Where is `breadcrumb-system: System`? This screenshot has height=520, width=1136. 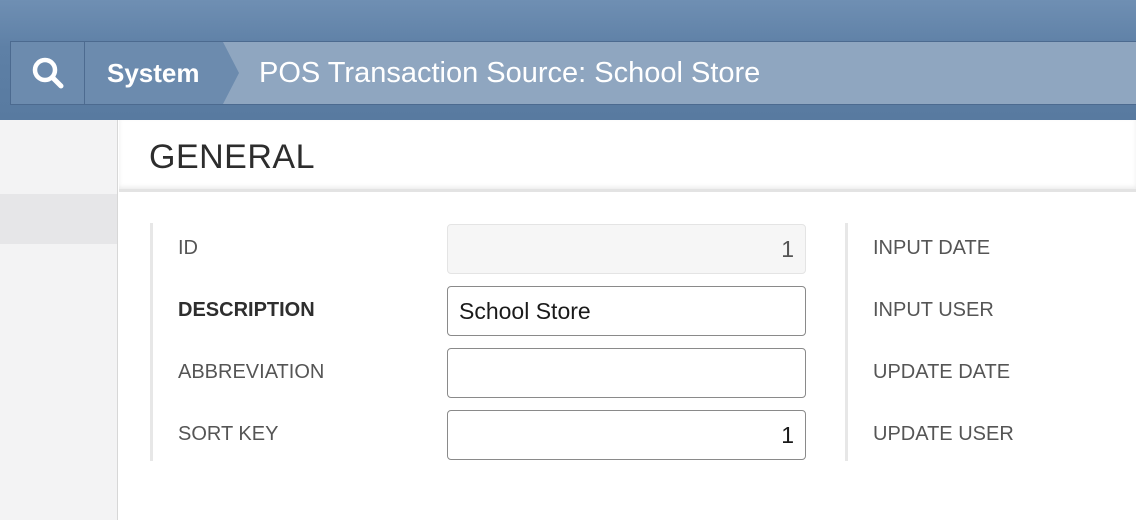 breadcrumb-system: System is located at coordinates (162, 73).